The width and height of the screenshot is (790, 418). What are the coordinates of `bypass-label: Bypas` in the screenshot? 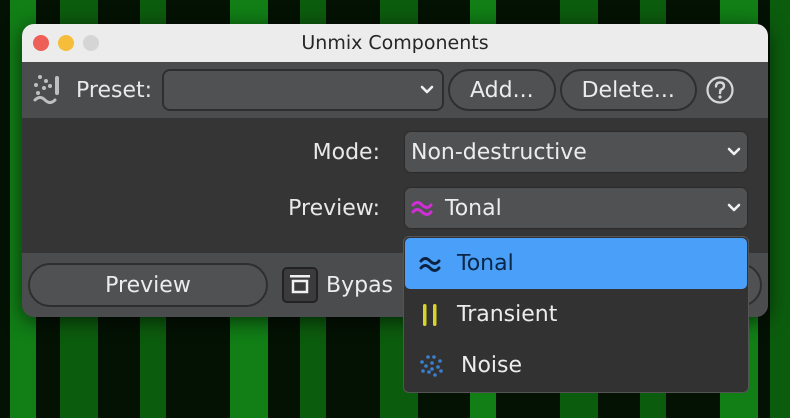 It's located at (360, 286).